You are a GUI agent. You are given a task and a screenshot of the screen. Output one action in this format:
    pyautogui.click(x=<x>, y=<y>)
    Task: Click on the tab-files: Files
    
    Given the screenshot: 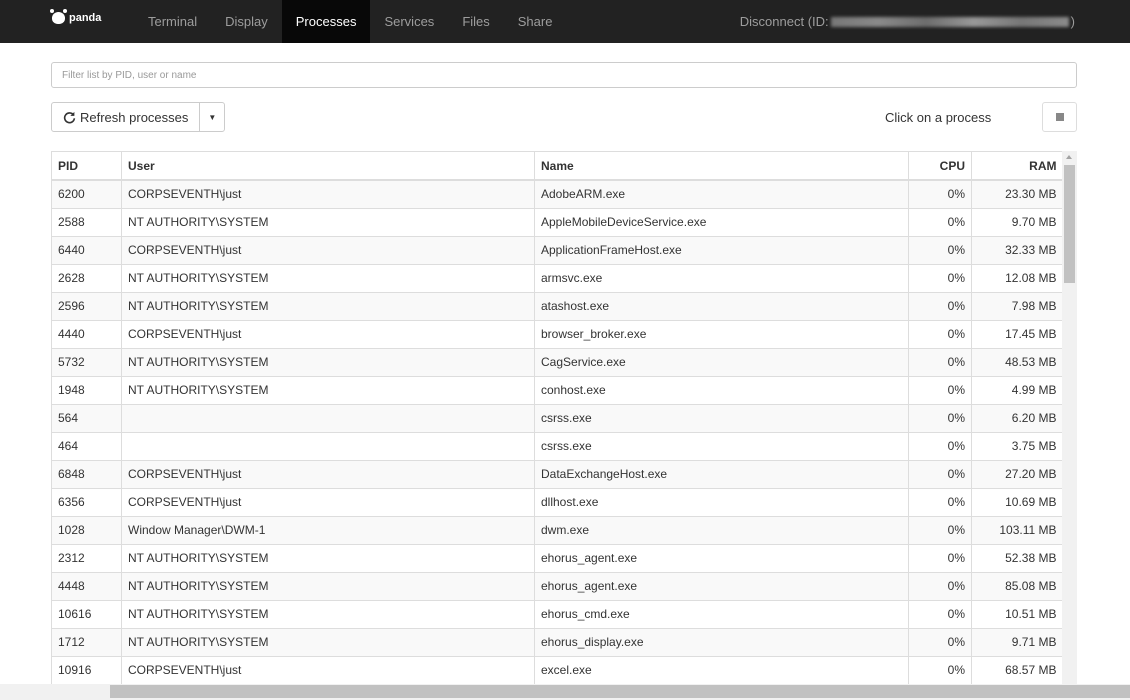 What is the action you would take?
    pyautogui.click(x=475, y=21)
    